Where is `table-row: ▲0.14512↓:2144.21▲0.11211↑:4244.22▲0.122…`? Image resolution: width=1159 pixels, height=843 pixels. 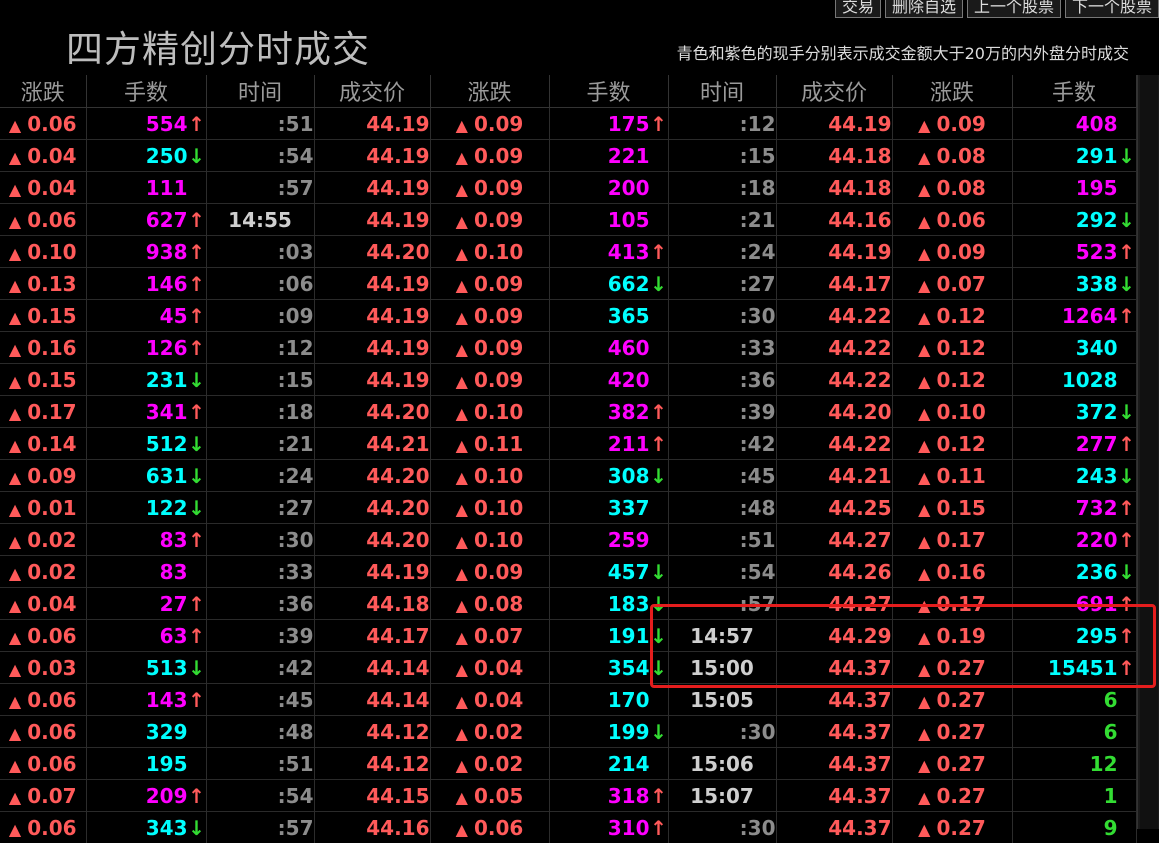 table-row: ▲0.14512↓:2144.21▲0.11211↑:4244.22▲0.122… is located at coordinates (568, 444).